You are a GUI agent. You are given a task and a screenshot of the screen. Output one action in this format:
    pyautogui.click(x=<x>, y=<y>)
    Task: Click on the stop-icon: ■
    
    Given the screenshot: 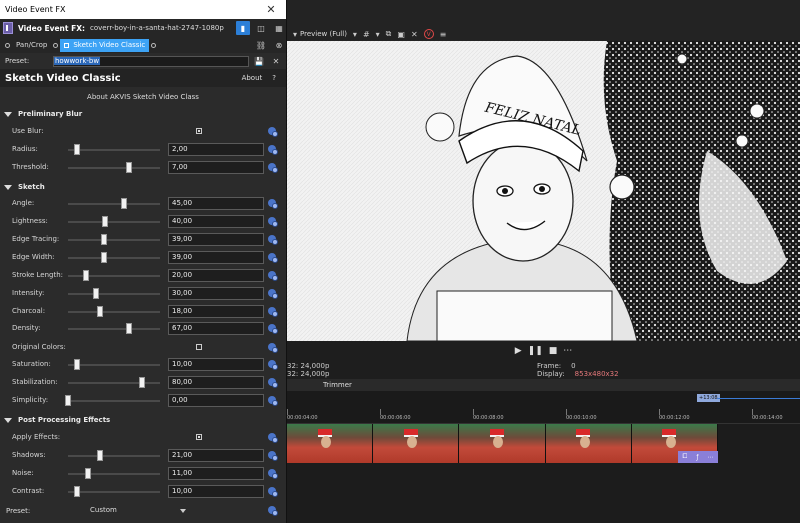 What is the action you would take?
    pyautogui.click(x=553, y=351)
    